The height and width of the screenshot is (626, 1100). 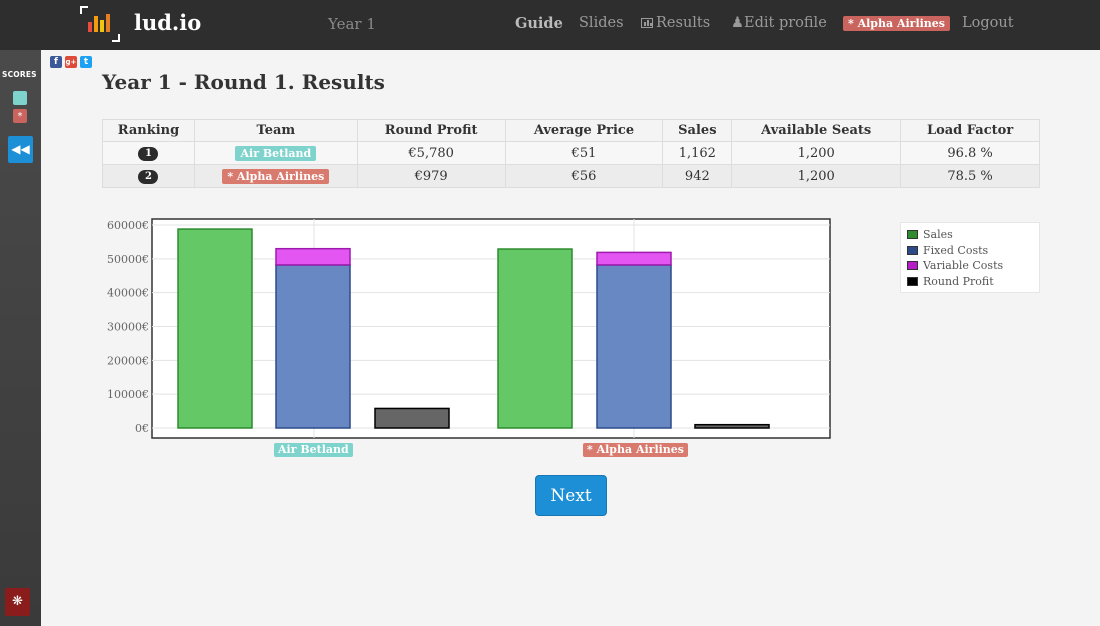 What do you see at coordinates (697, 130) in the screenshot?
I see `col-sales: Sales` at bounding box center [697, 130].